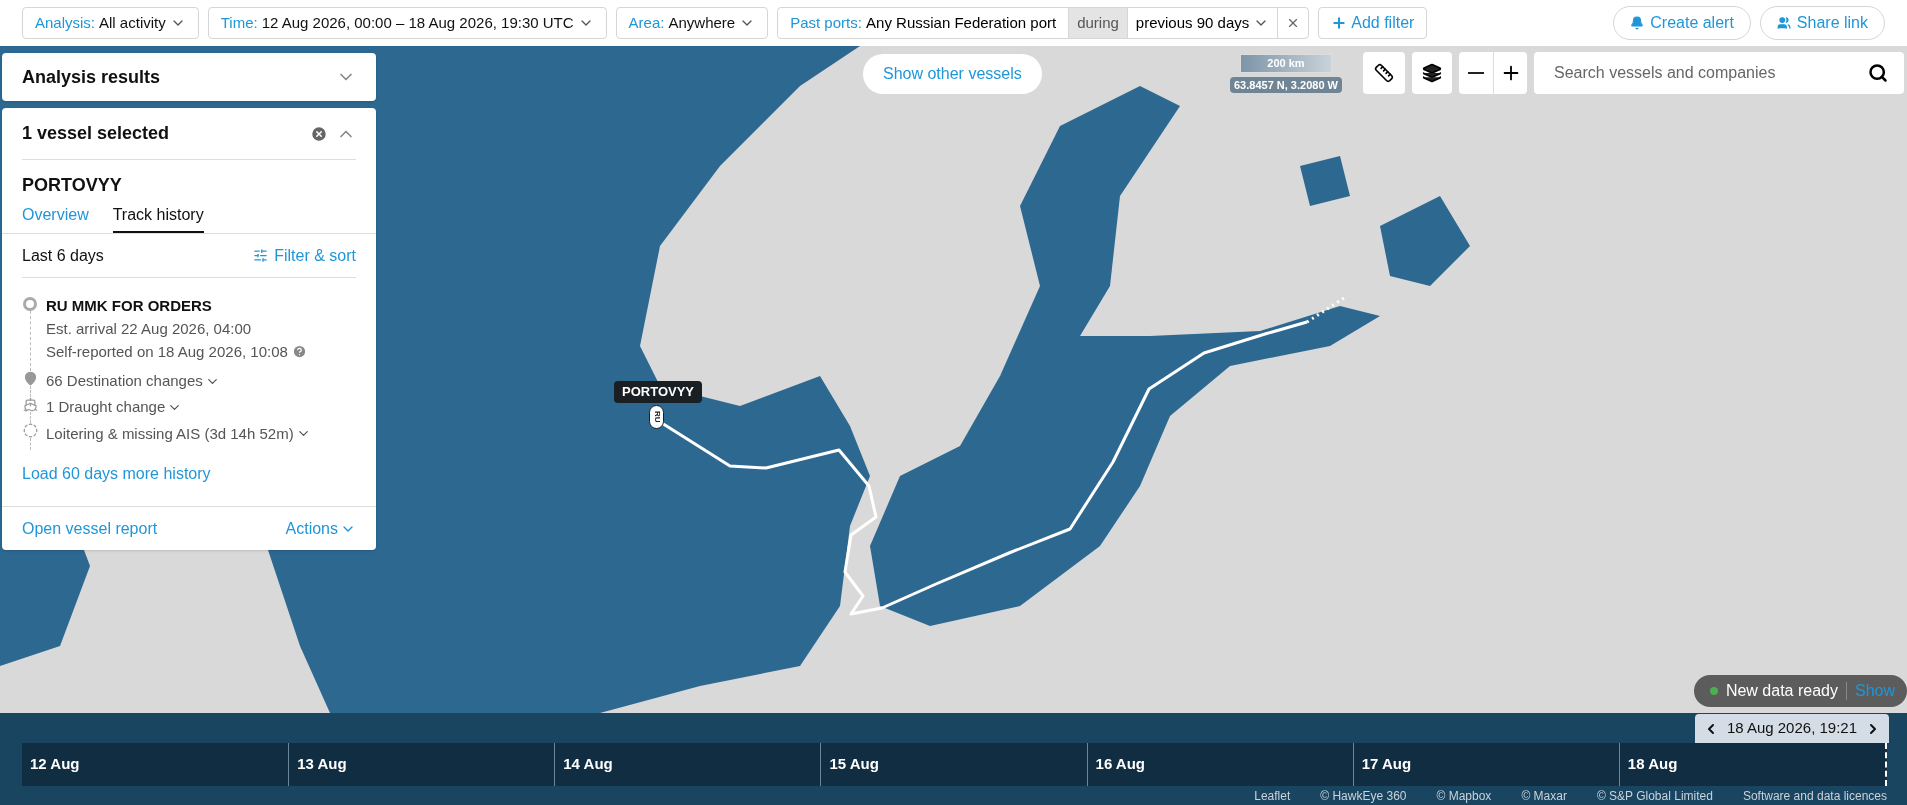 The height and width of the screenshot is (805, 1907). What do you see at coordinates (1219, 764) in the screenshot?
I see `timeline-day: 16 Aug` at bounding box center [1219, 764].